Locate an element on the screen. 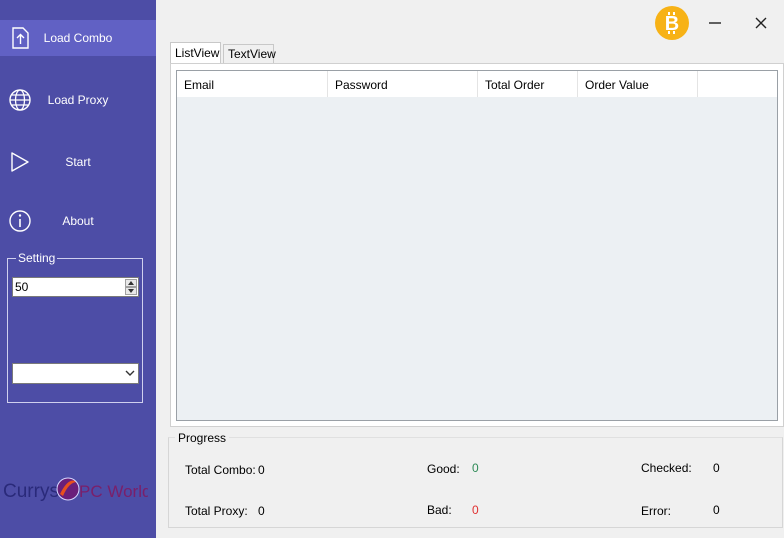 The width and height of the screenshot is (784, 538). total-combo-value: 0 is located at coordinates (261, 470).